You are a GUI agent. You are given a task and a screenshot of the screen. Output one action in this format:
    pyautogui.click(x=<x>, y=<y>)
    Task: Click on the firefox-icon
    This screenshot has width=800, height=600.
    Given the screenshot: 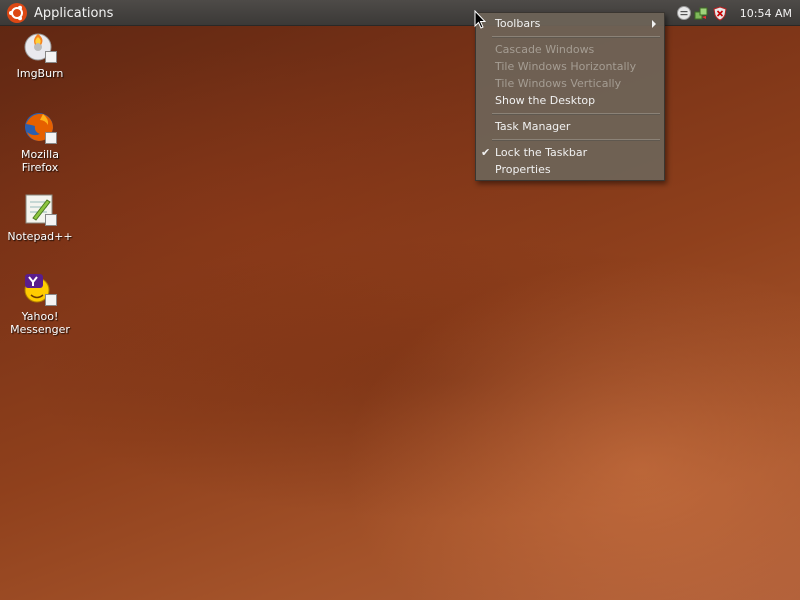 What is the action you would take?
    pyautogui.click(x=40, y=127)
    